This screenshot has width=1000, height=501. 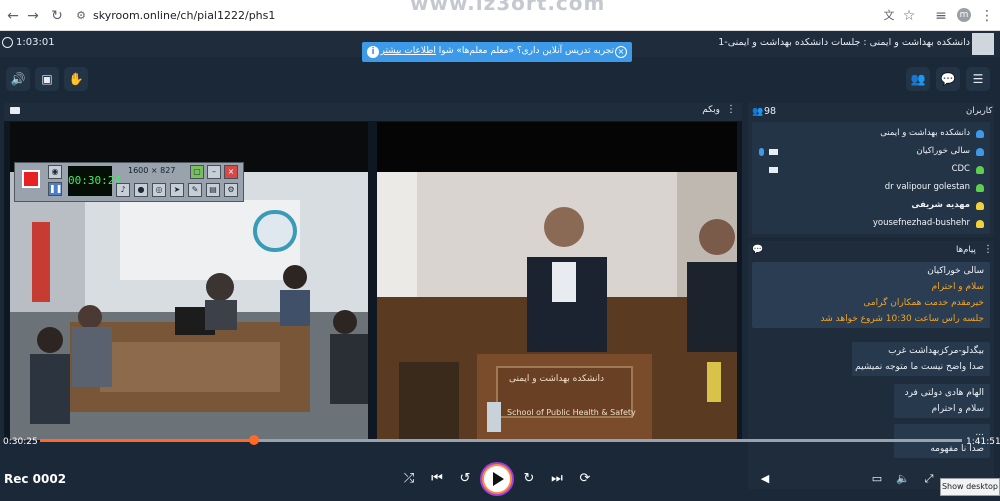 I want to click on user-row: CDC, so click(x=871, y=170).